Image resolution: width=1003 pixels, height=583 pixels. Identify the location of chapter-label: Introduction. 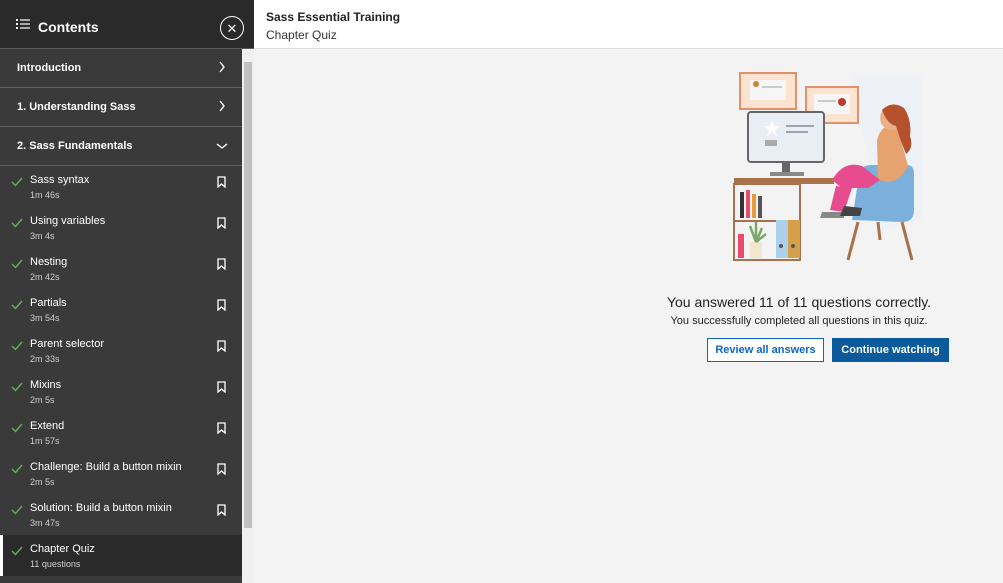
(49, 68).